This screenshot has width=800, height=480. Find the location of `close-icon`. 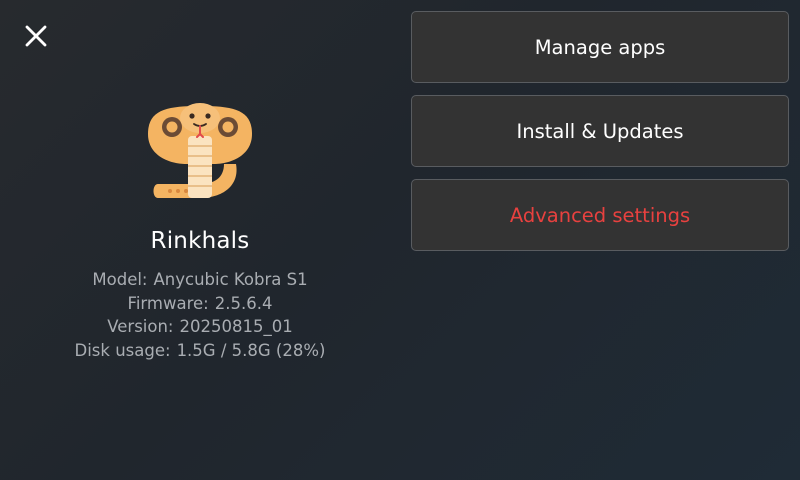

close-icon is located at coordinates (36, 36).